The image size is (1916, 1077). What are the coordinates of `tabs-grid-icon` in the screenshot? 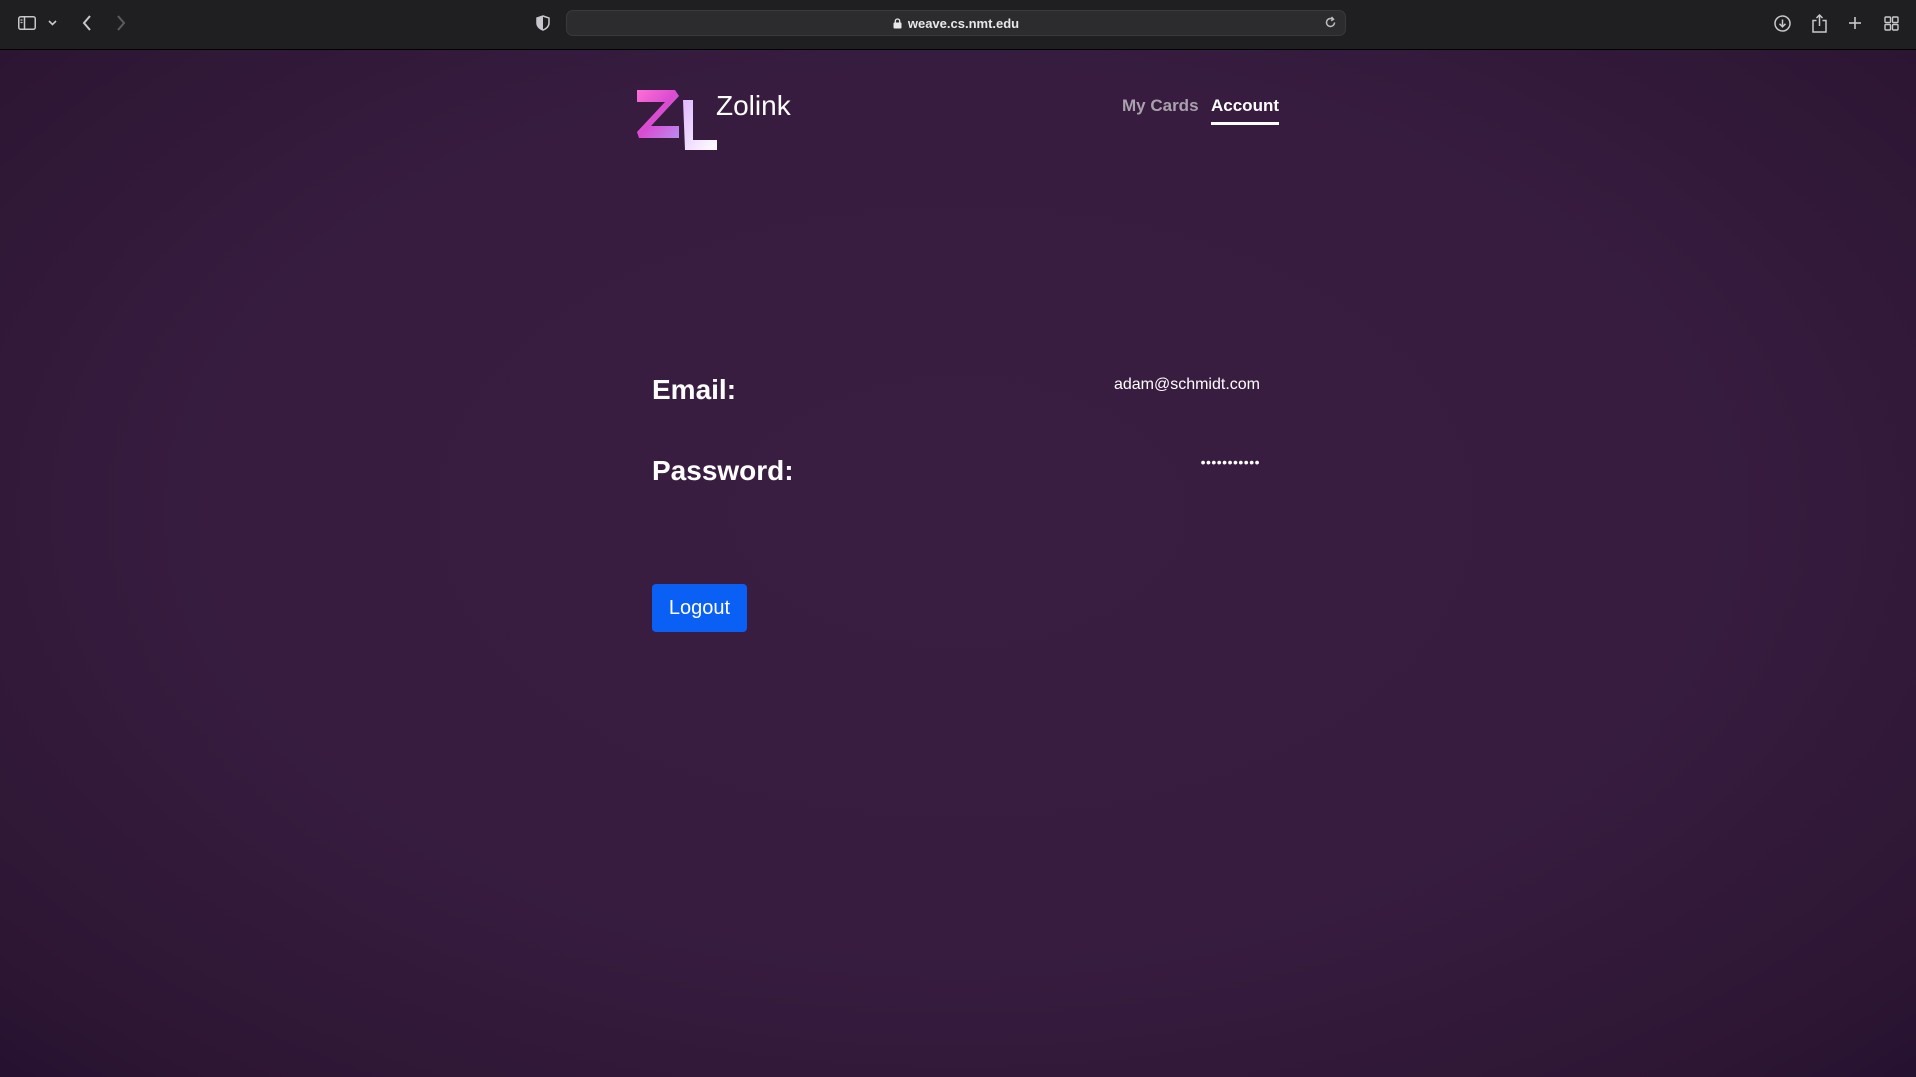 It's located at (1891, 23).